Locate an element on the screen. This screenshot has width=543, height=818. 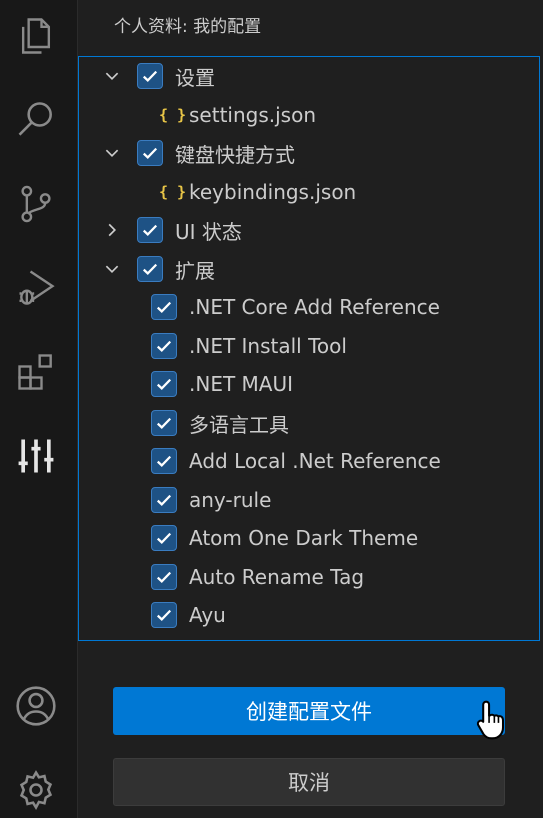
extension-label: .NET MAUI is located at coordinates (241, 384).